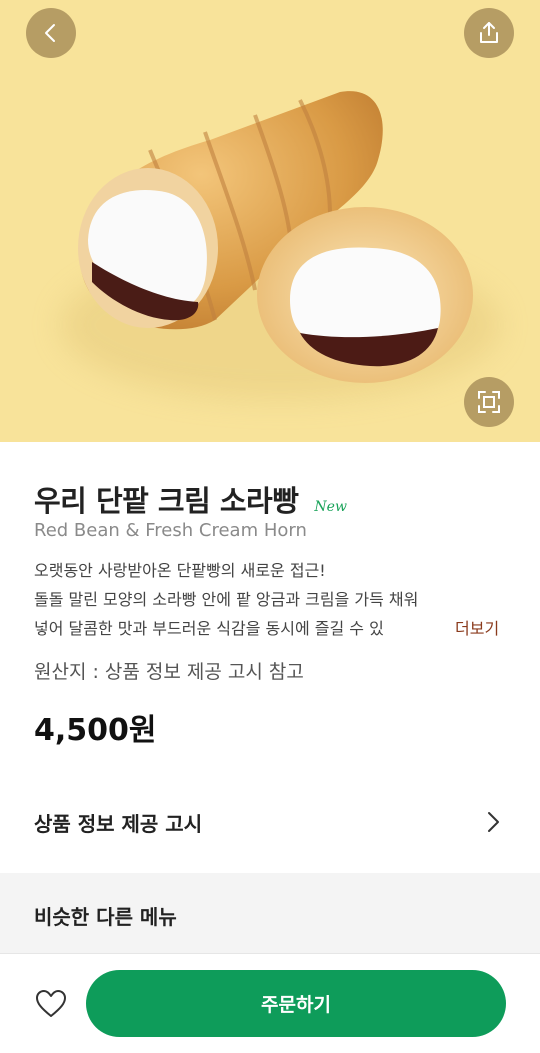  I want to click on chevron-left-icon, so click(50, 33).